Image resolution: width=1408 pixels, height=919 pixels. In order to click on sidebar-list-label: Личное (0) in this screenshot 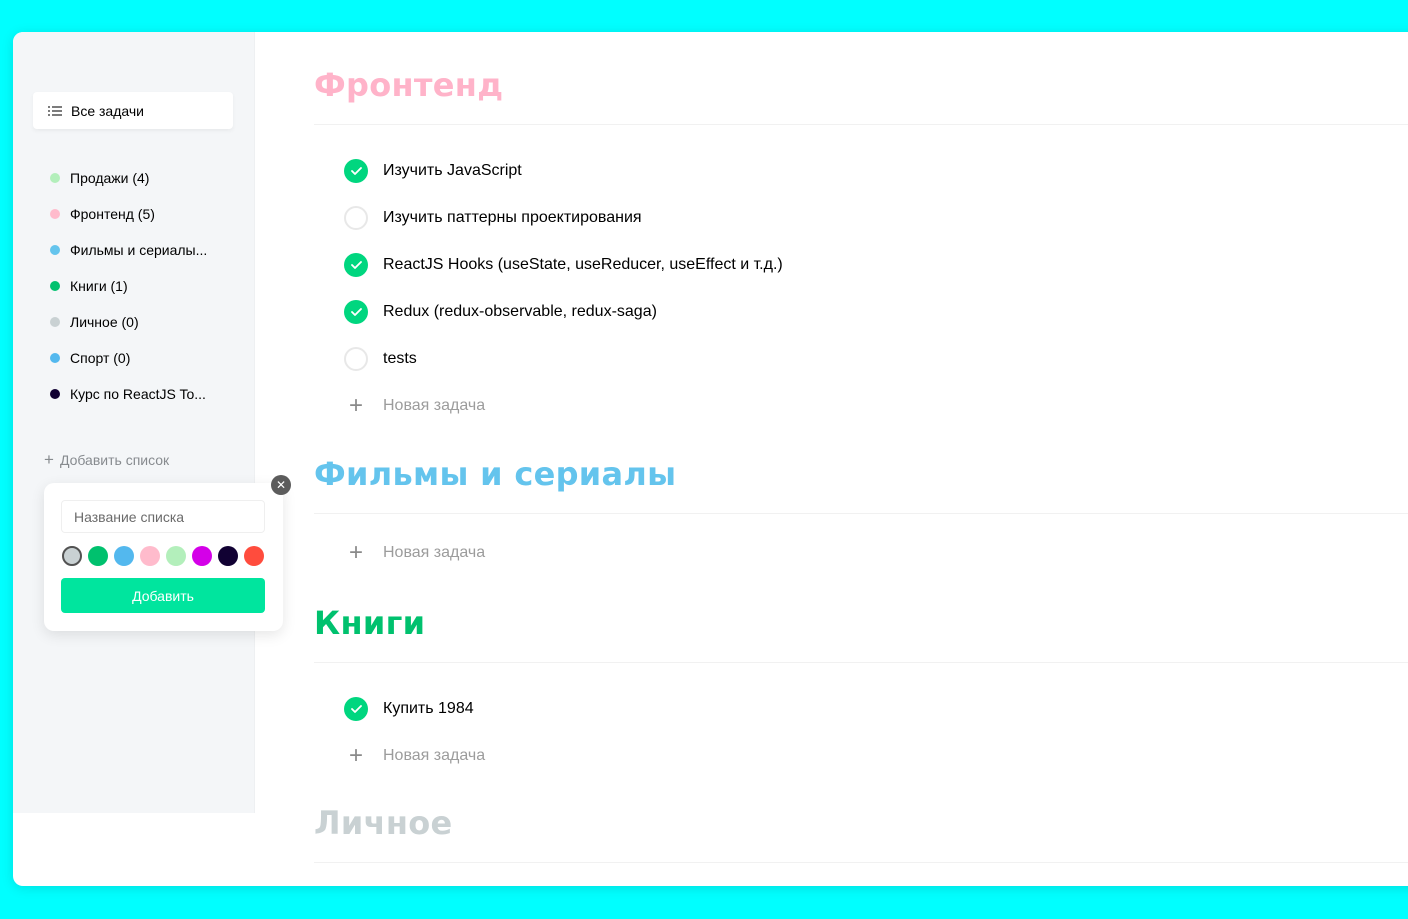, I will do `click(104, 322)`.